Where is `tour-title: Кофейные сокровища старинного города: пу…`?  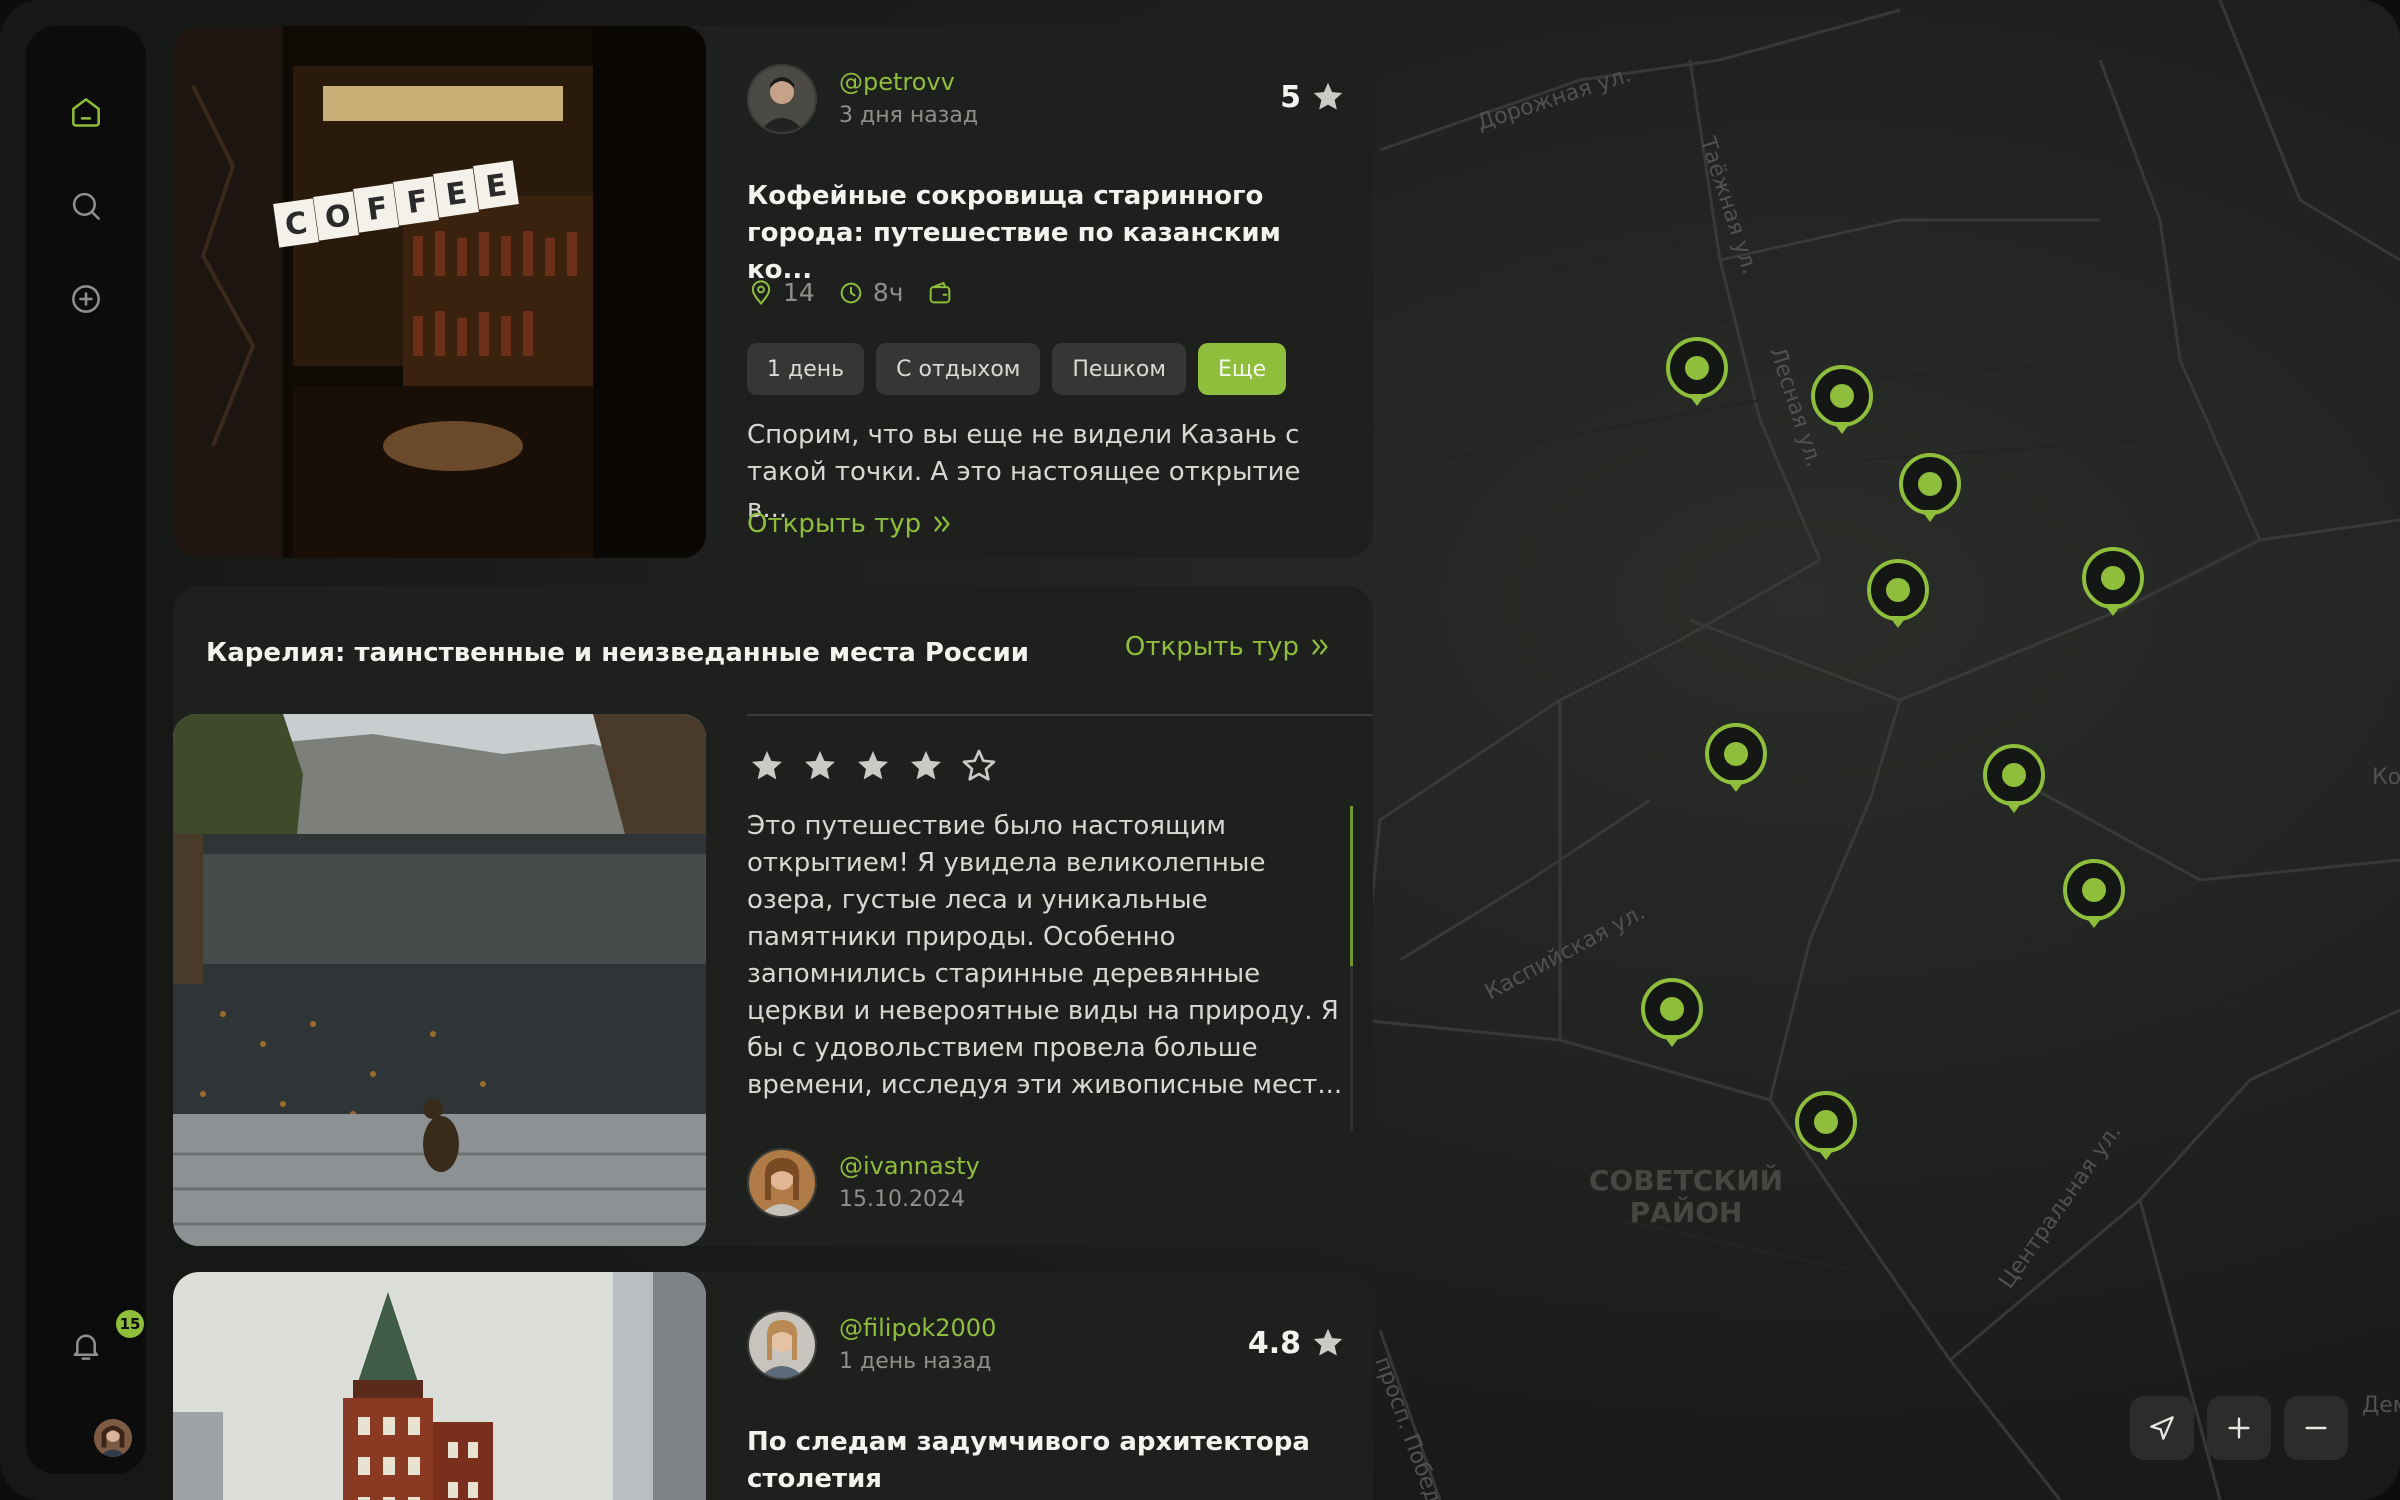 tour-title: Кофейные сокровища старинного города: пу… is located at coordinates (1047, 233).